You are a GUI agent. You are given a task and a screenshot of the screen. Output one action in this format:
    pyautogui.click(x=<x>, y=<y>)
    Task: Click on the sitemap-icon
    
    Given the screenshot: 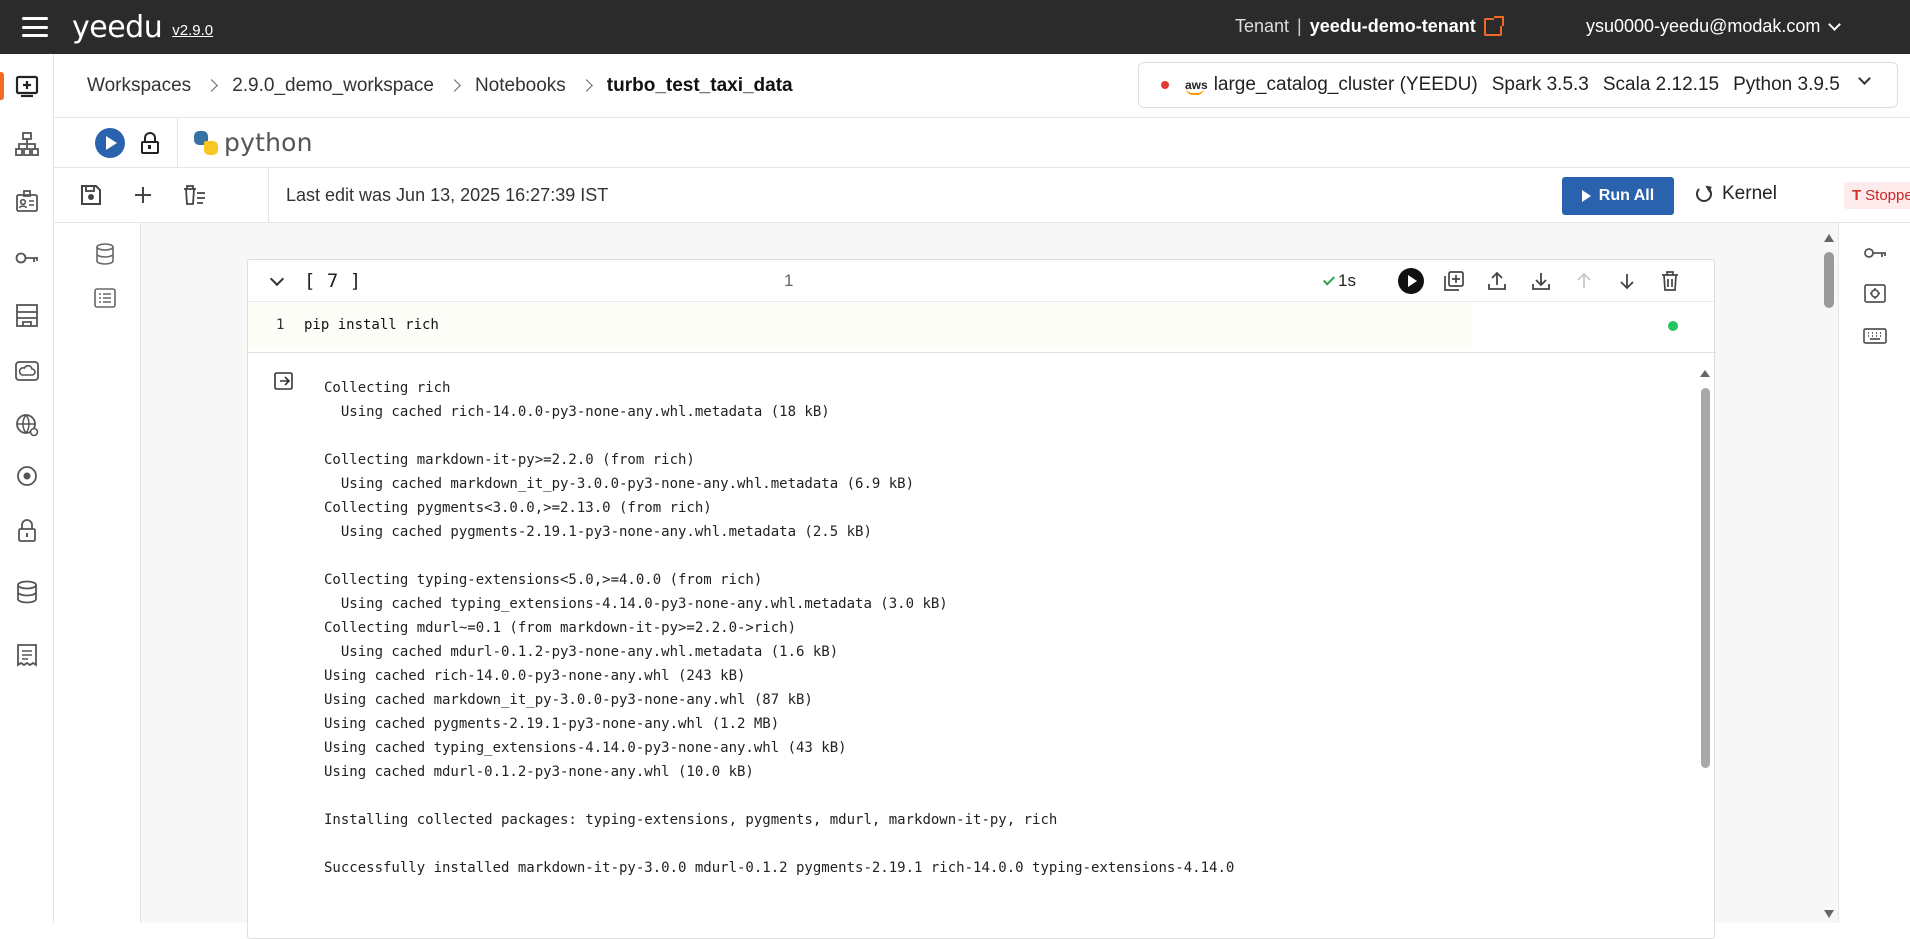 What is the action you would take?
    pyautogui.click(x=27, y=144)
    